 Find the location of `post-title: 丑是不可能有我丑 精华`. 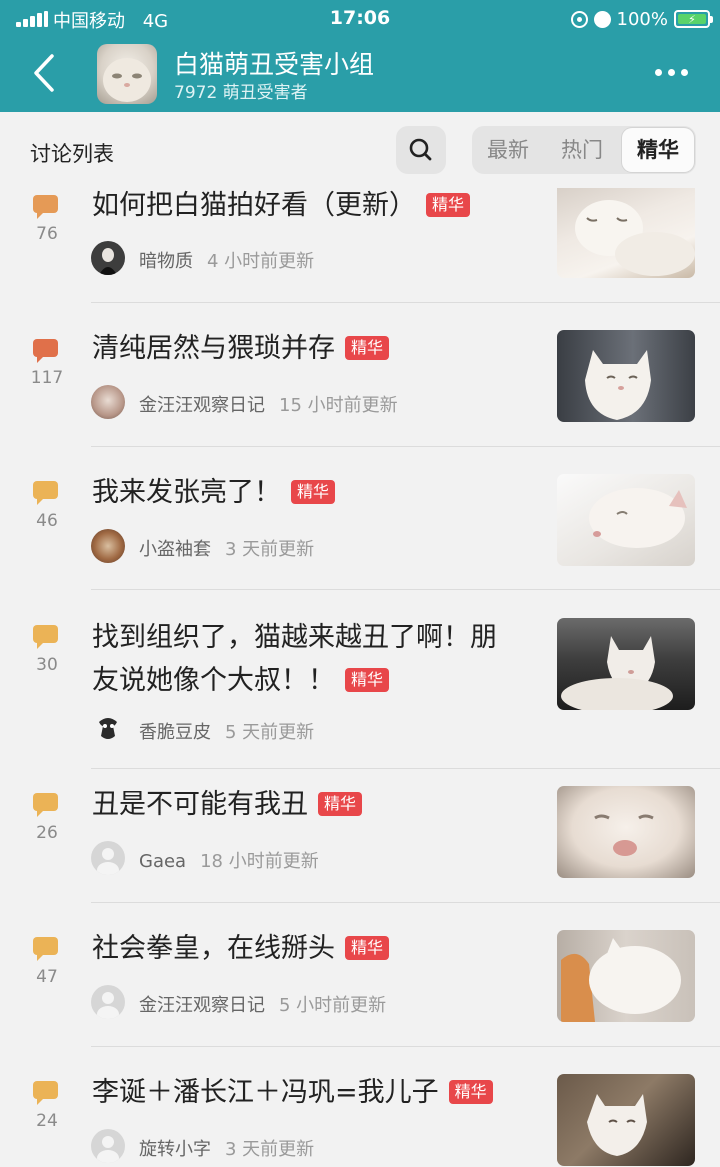

post-title: 丑是不可能有我丑 精华 is located at coordinates (312, 804).